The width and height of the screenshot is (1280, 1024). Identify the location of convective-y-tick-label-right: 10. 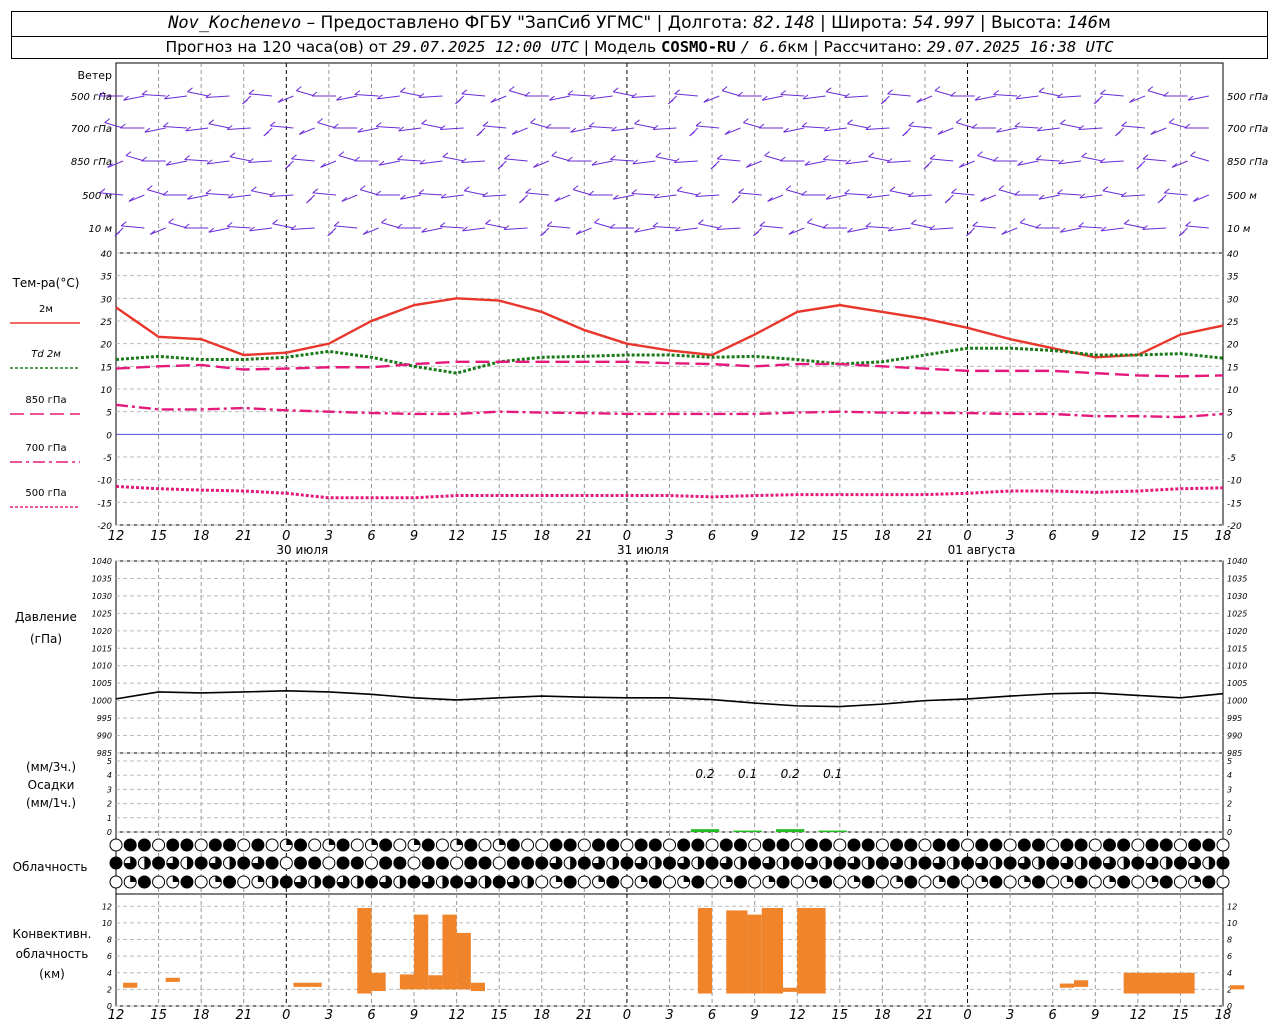
(1232, 923).